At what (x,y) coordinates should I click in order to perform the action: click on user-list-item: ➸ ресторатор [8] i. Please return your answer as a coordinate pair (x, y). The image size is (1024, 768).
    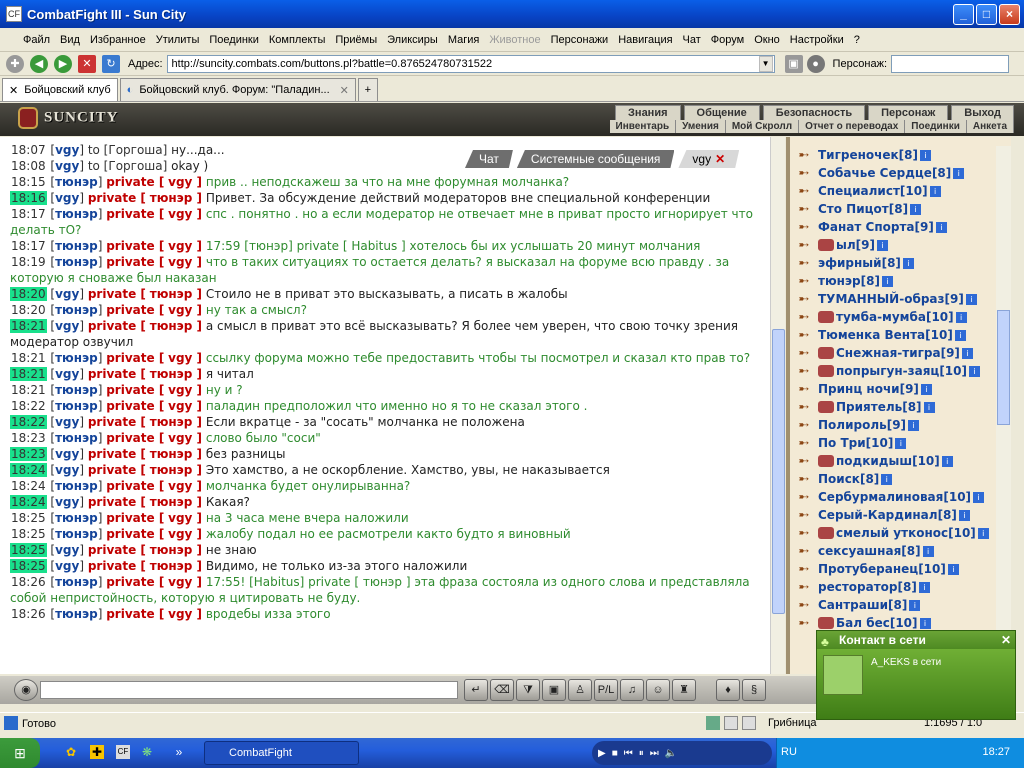
    Looking at the image, I should click on (890, 587).